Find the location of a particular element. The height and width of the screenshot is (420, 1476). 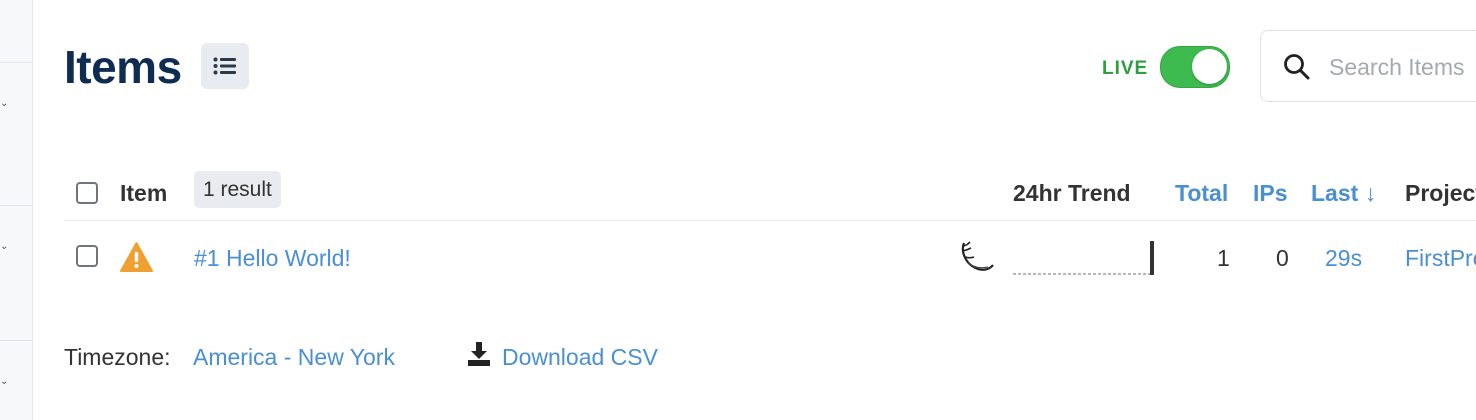

column-header-trend: 24hr Trend is located at coordinates (1072, 193).